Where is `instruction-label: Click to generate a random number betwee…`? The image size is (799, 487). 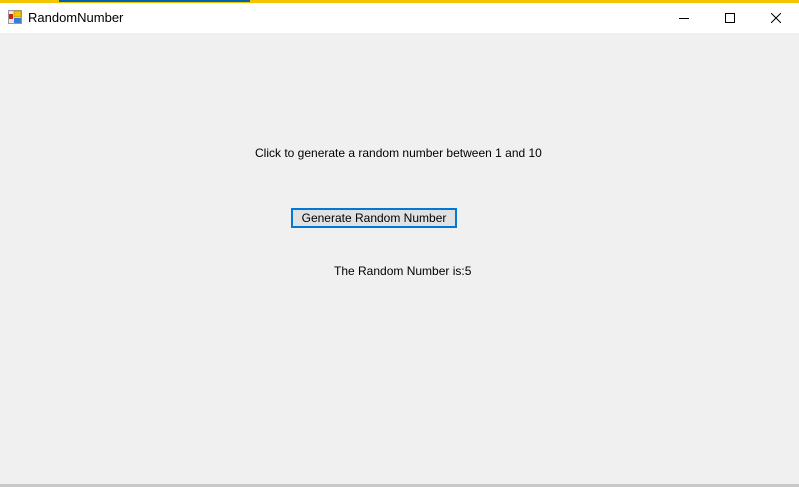
instruction-label: Click to generate a random number betwee… is located at coordinates (398, 153).